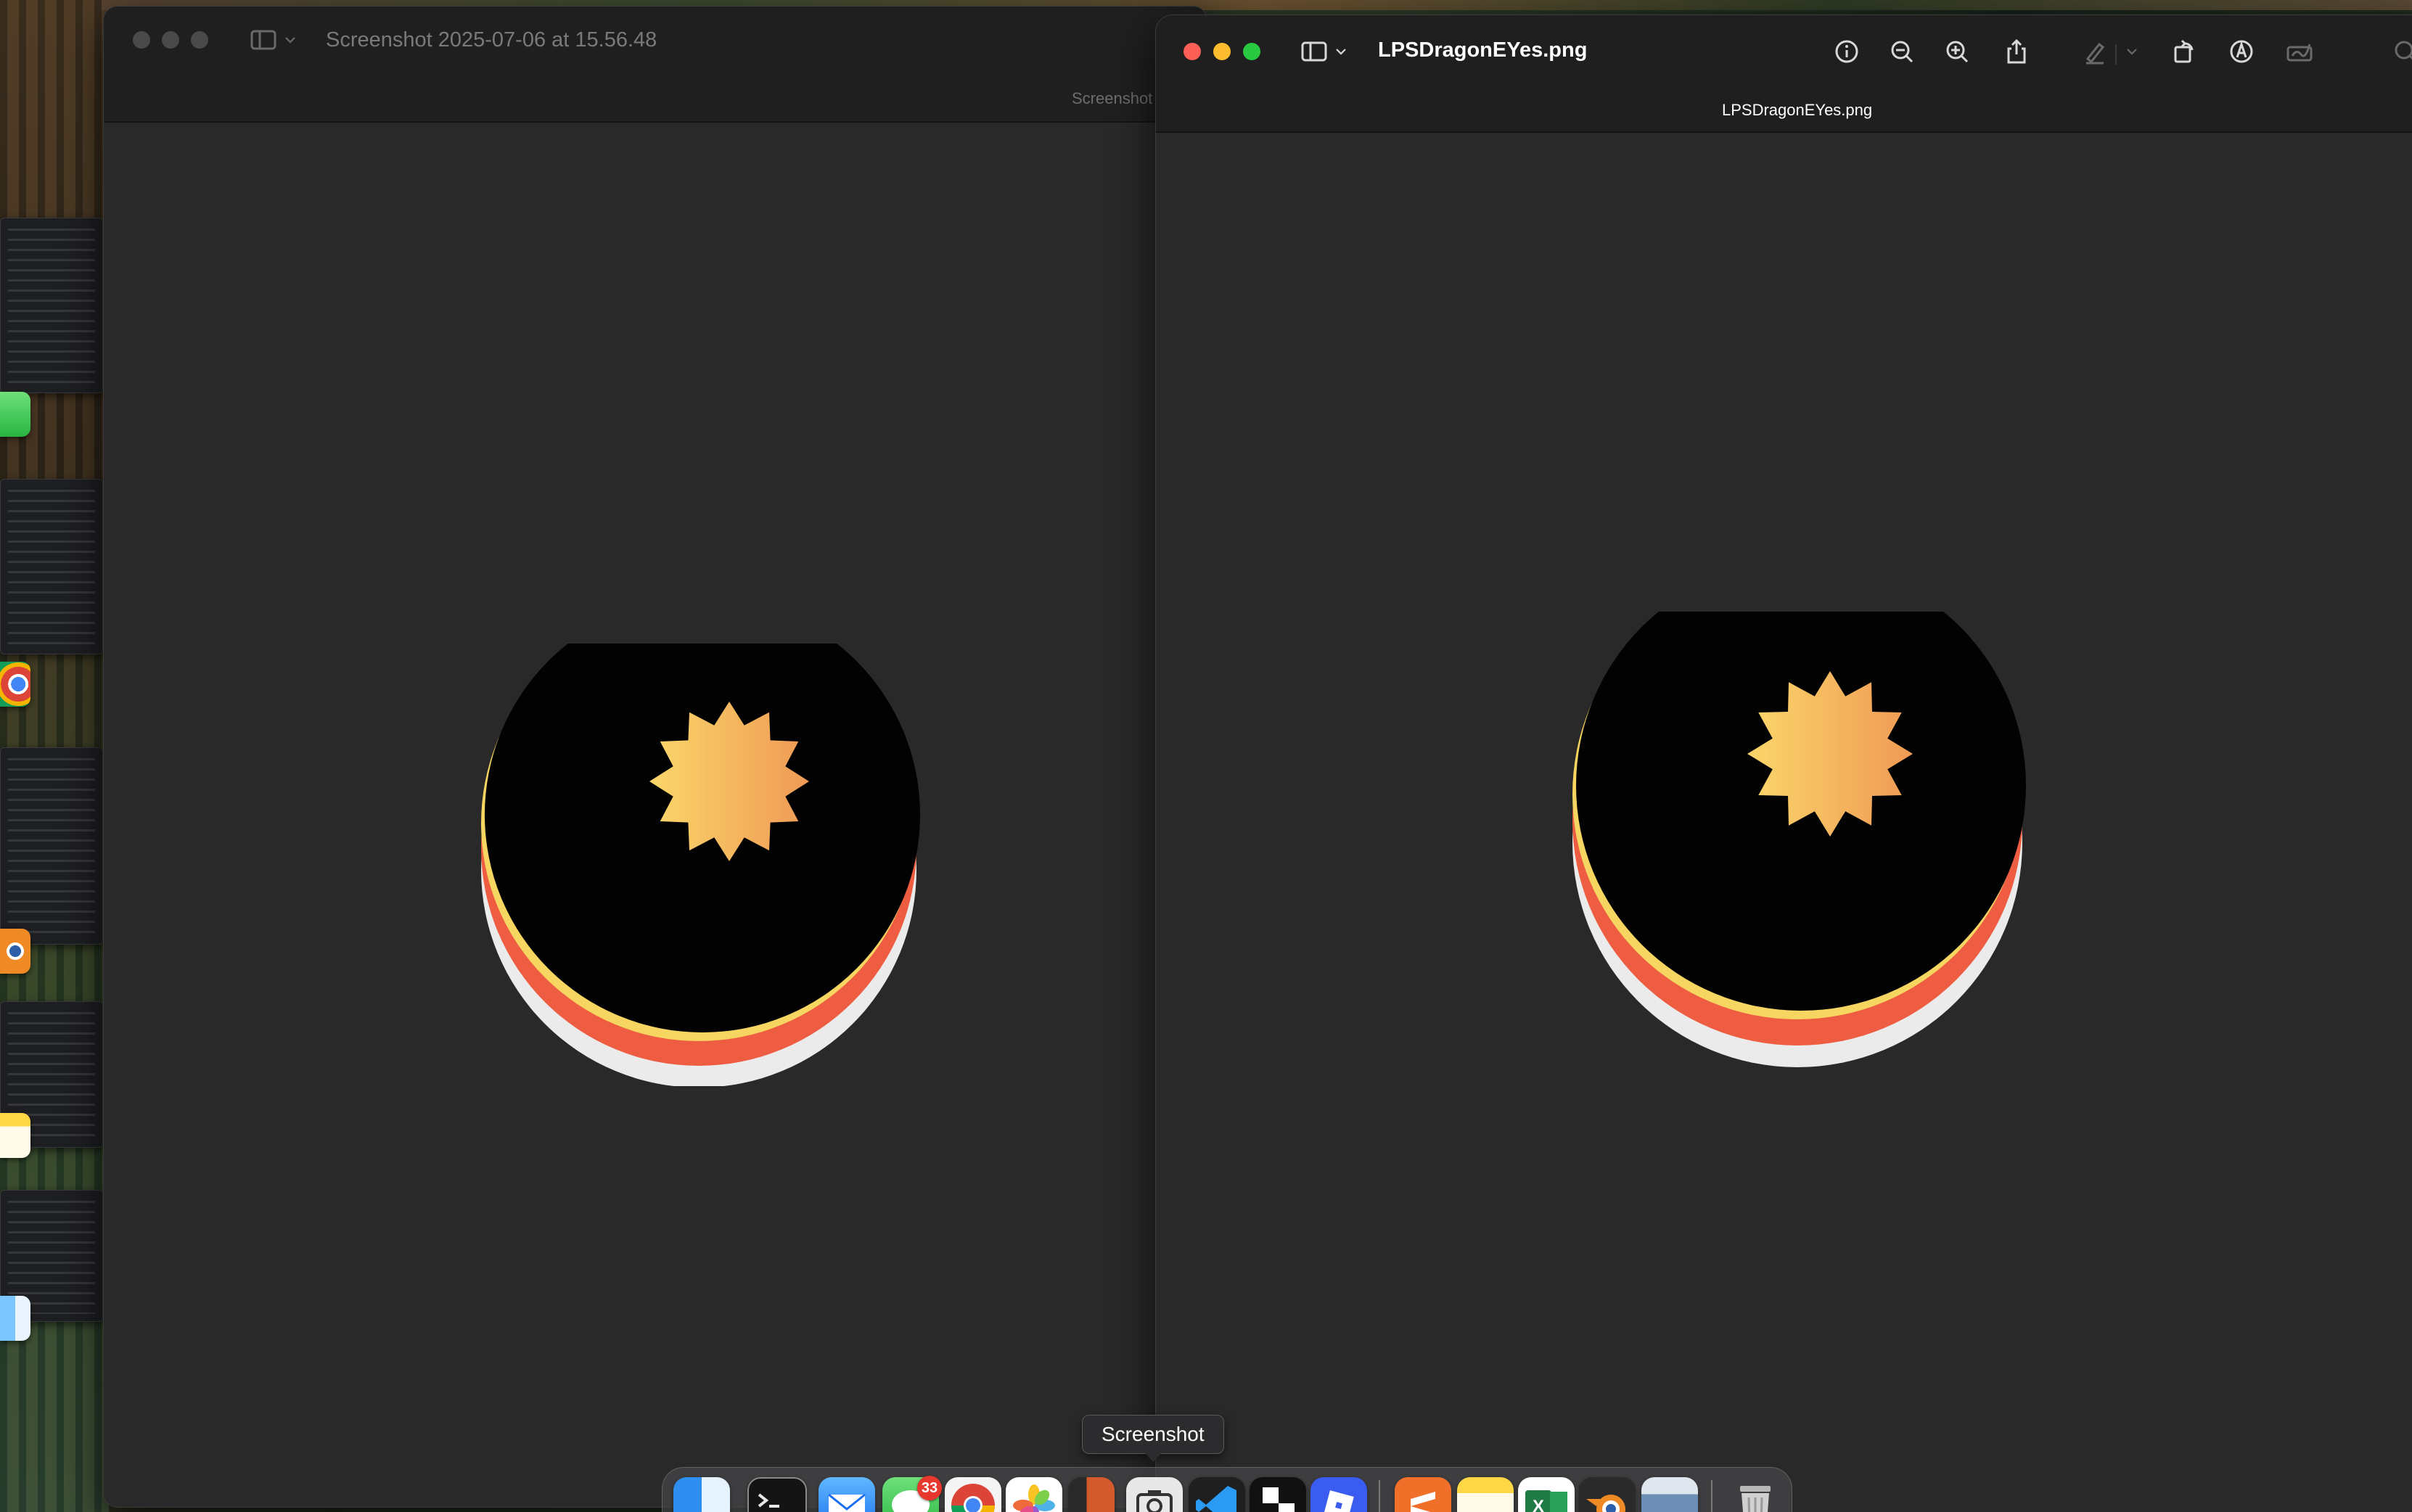 This screenshot has width=2412, height=1512. I want to click on dock-chrome-icon, so click(973, 1494).